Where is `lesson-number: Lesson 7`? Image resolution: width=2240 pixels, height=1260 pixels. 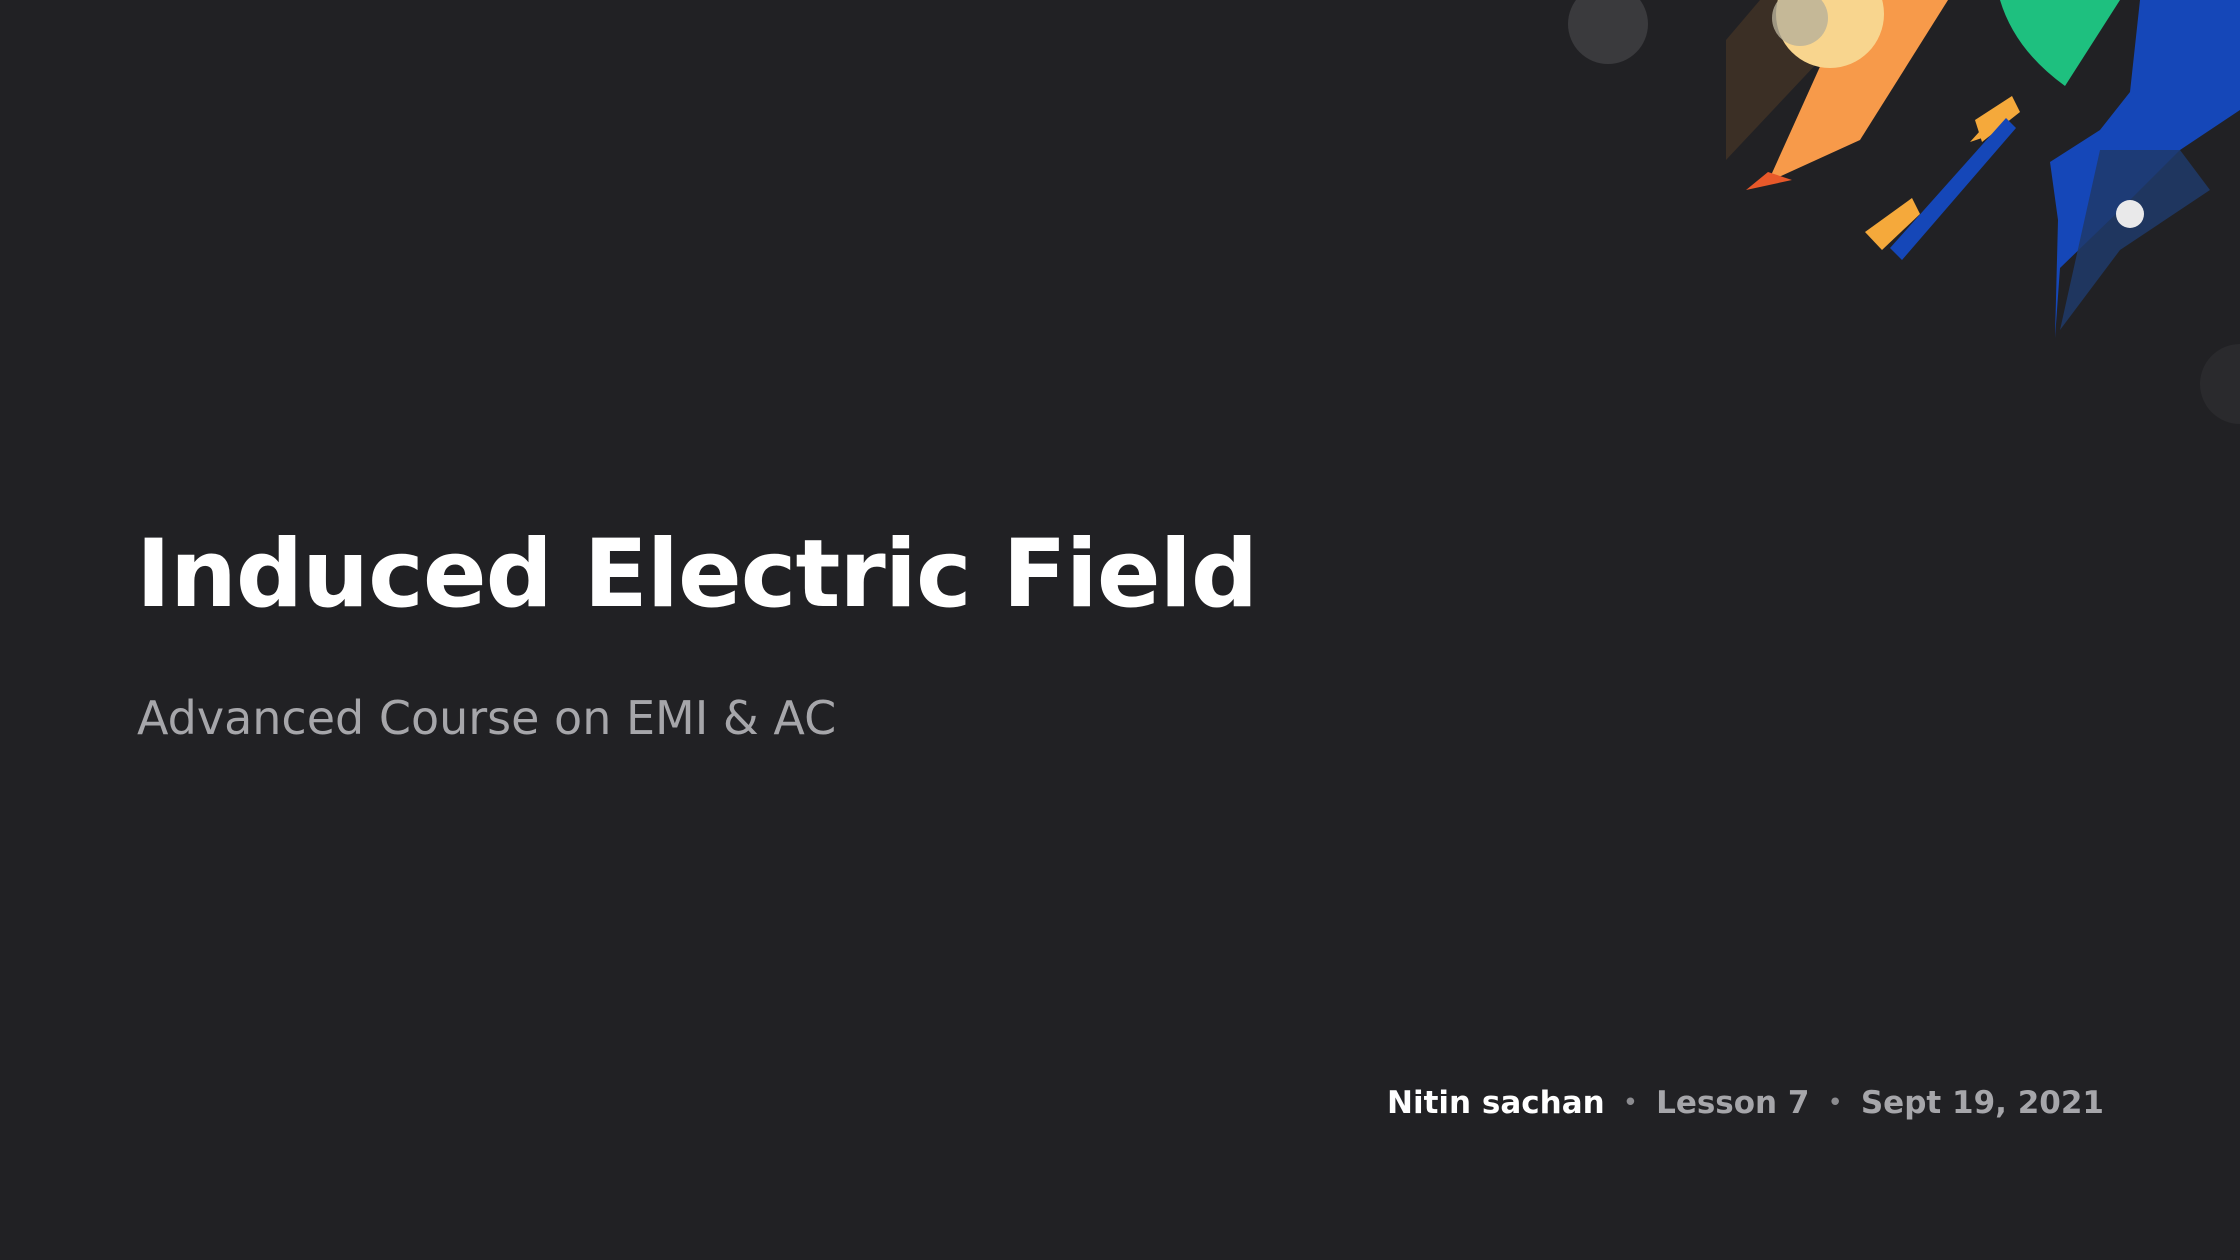
lesson-number: Lesson 7 is located at coordinates (1733, 1103).